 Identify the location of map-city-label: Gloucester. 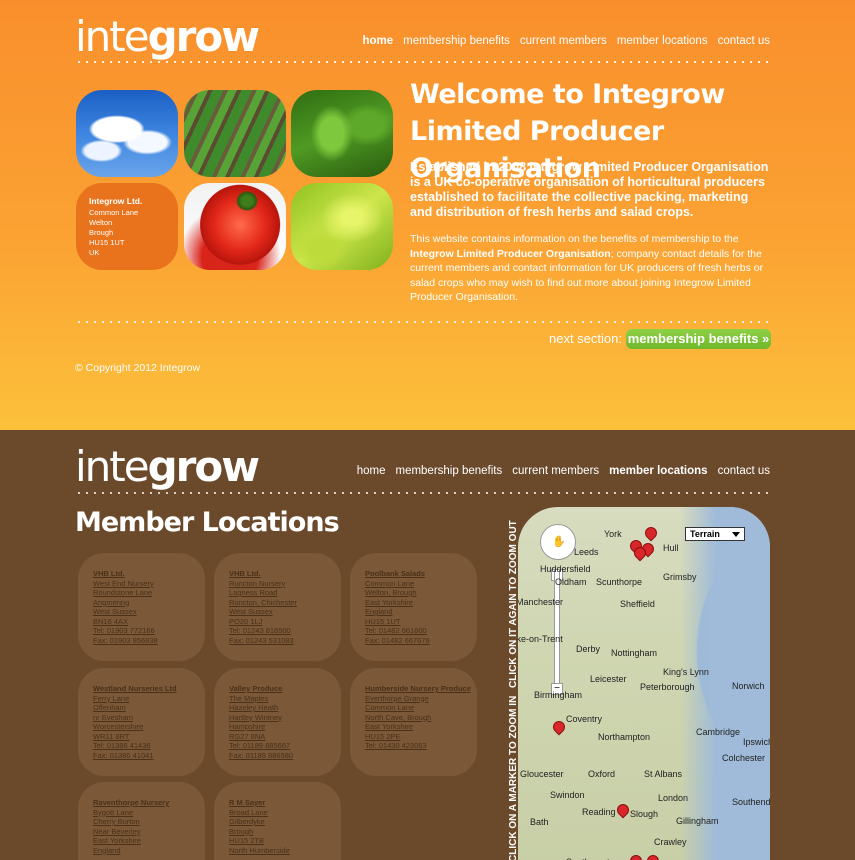
(542, 774).